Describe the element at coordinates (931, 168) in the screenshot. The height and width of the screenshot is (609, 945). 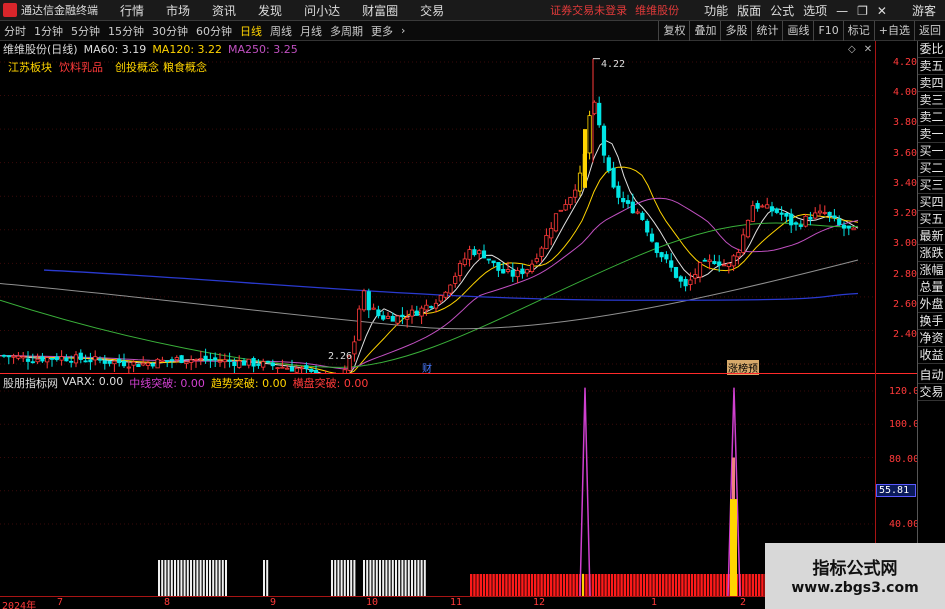
I see `rp-buy2: 买二` at that location.